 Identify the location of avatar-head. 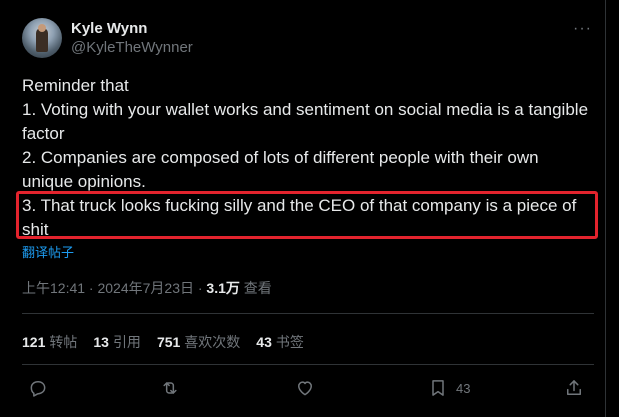
(42, 28).